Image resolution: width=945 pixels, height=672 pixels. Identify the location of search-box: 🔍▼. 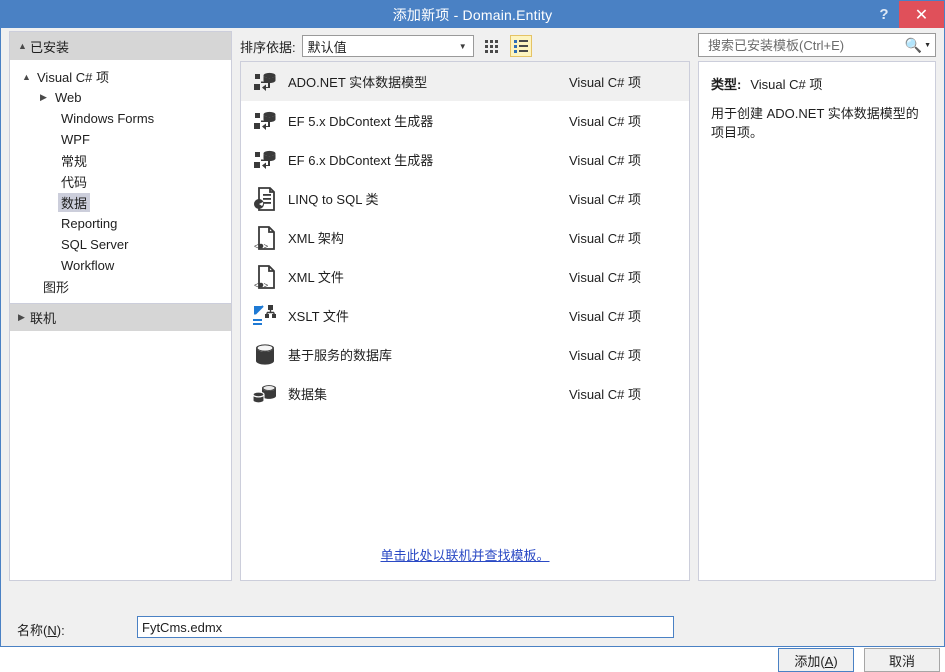
(817, 45).